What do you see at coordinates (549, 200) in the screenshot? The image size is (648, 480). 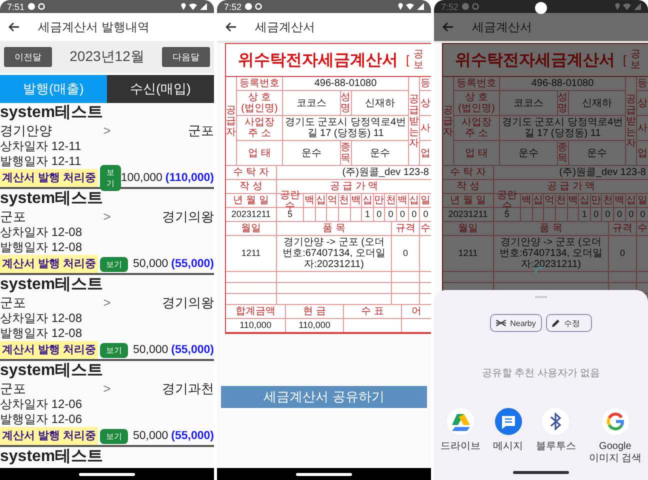 I see `form-label: 억` at bounding box center [549, 200].